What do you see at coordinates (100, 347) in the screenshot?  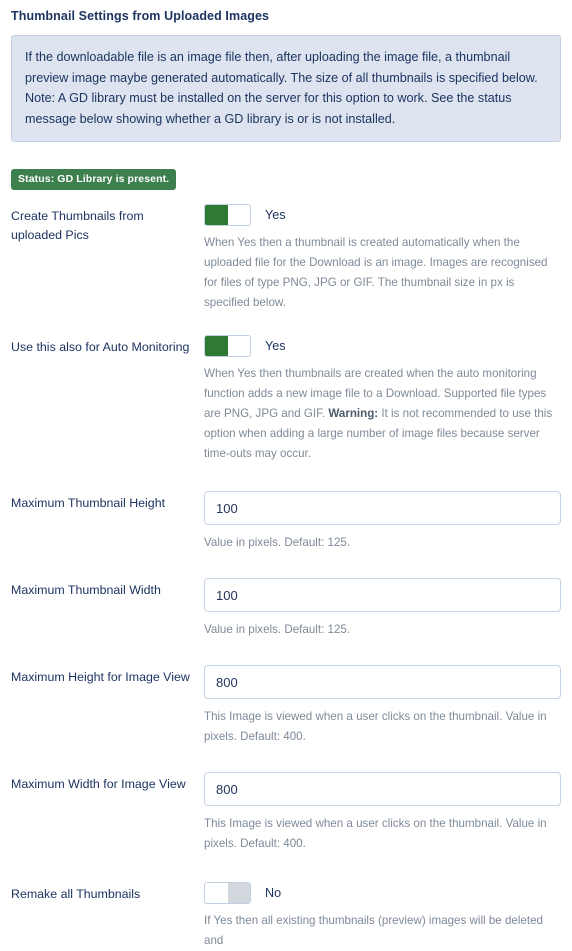 I see `label-auto-monitoring: Use this also for Auto Monitoring` at bounding box center [100, 347].